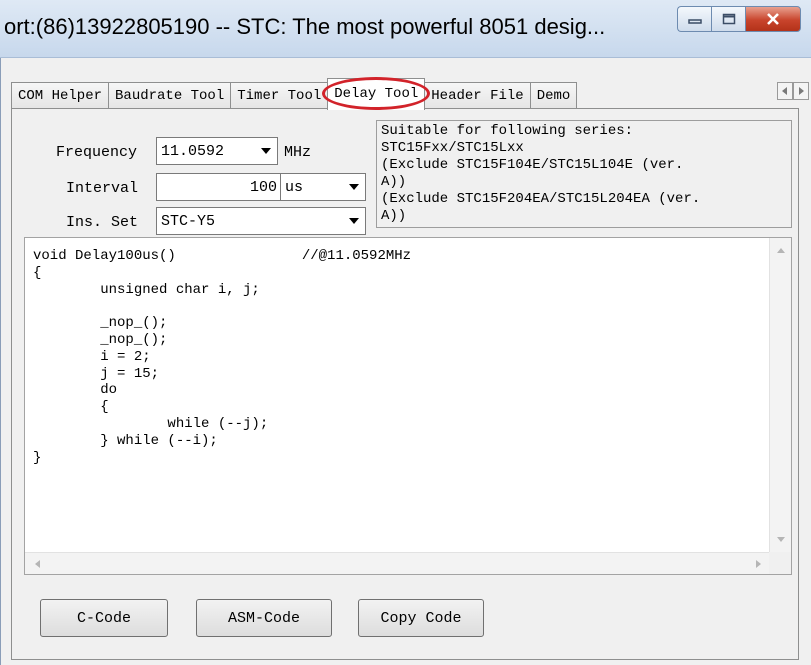 The width and height of the screenshot is (811, 665). Describe the element at coordinates (102, 222) in the screenshot. I see `ins-set-label: Ins. Set` at that location.